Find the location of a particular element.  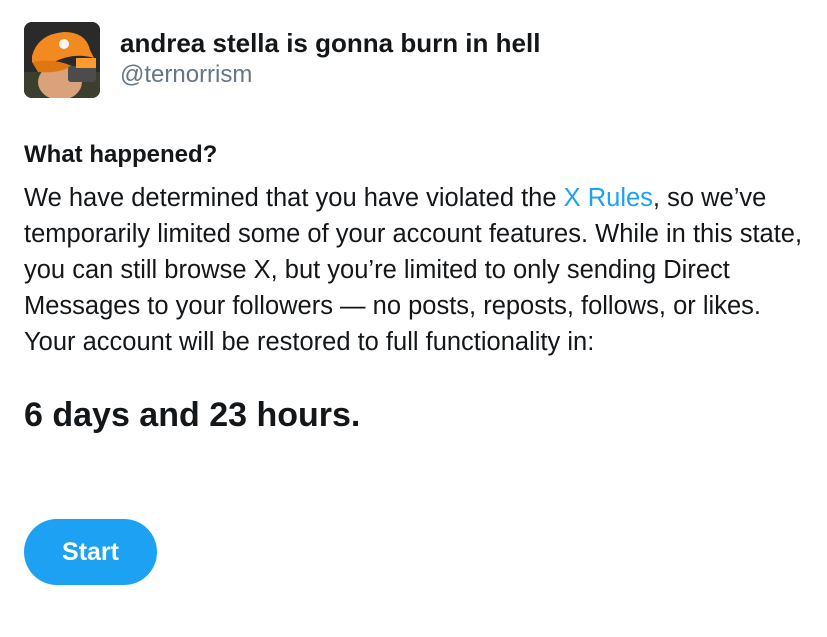

avatar-photo-icon is located at coordinates (62, 60).